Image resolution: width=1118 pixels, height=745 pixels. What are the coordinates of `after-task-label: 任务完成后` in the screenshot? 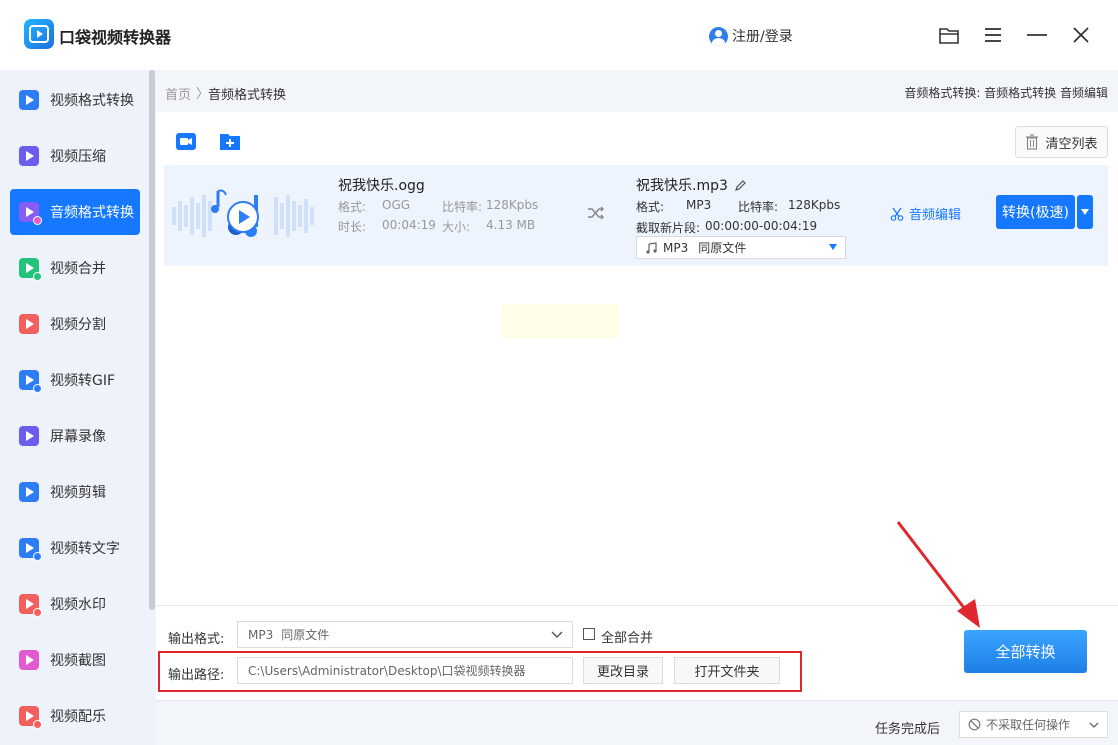 It's located at (908, 729).